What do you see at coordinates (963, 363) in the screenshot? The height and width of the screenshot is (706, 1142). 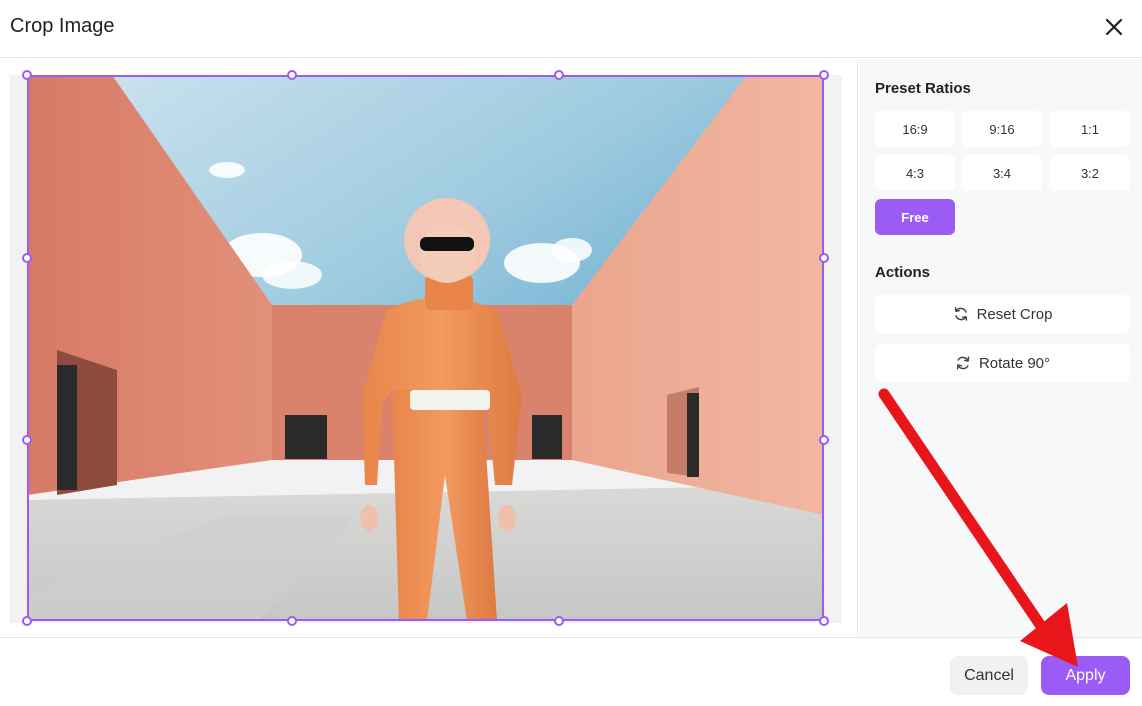 I see `rotate-icon` at bounding box center [963, 363].